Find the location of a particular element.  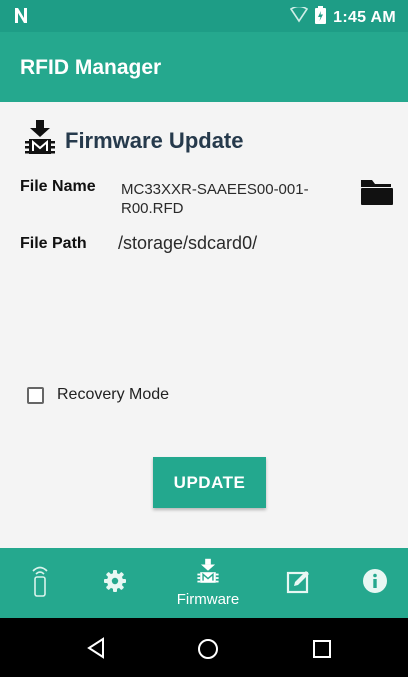

file-name-label: File Name is located at coordinates (58, 186).